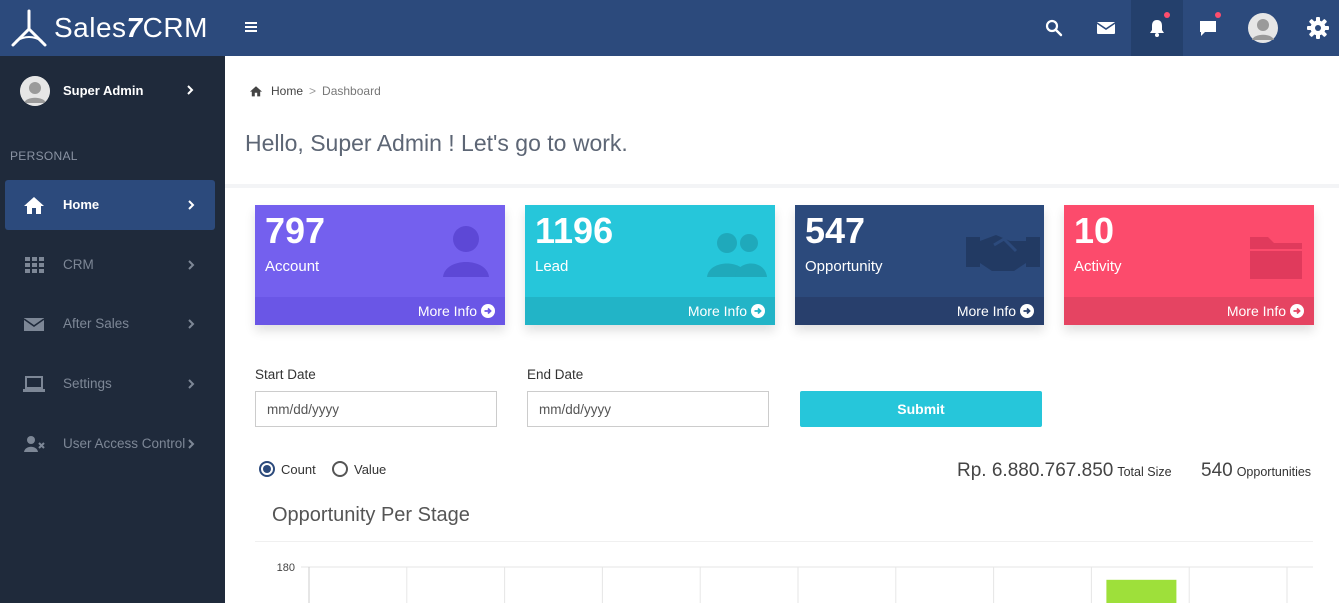 The image size is (1339, 603). I want to click on top-navbar: Sales7CRM, so click(669, 28).